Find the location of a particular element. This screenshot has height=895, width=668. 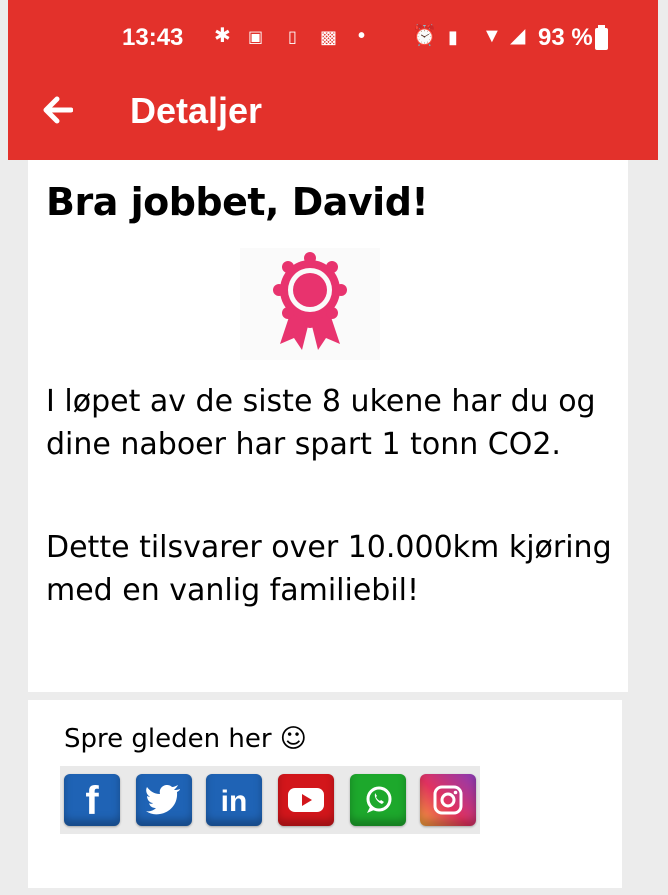

award-ribbon-icon is located at coordinates (310, 301).